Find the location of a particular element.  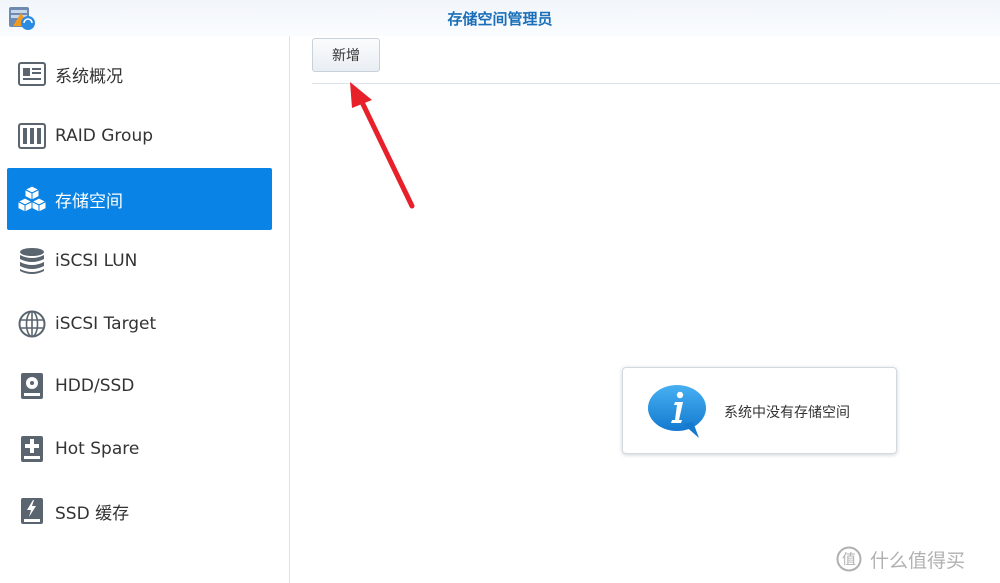

svg-text: 值 is located at coordinates (849, 560).